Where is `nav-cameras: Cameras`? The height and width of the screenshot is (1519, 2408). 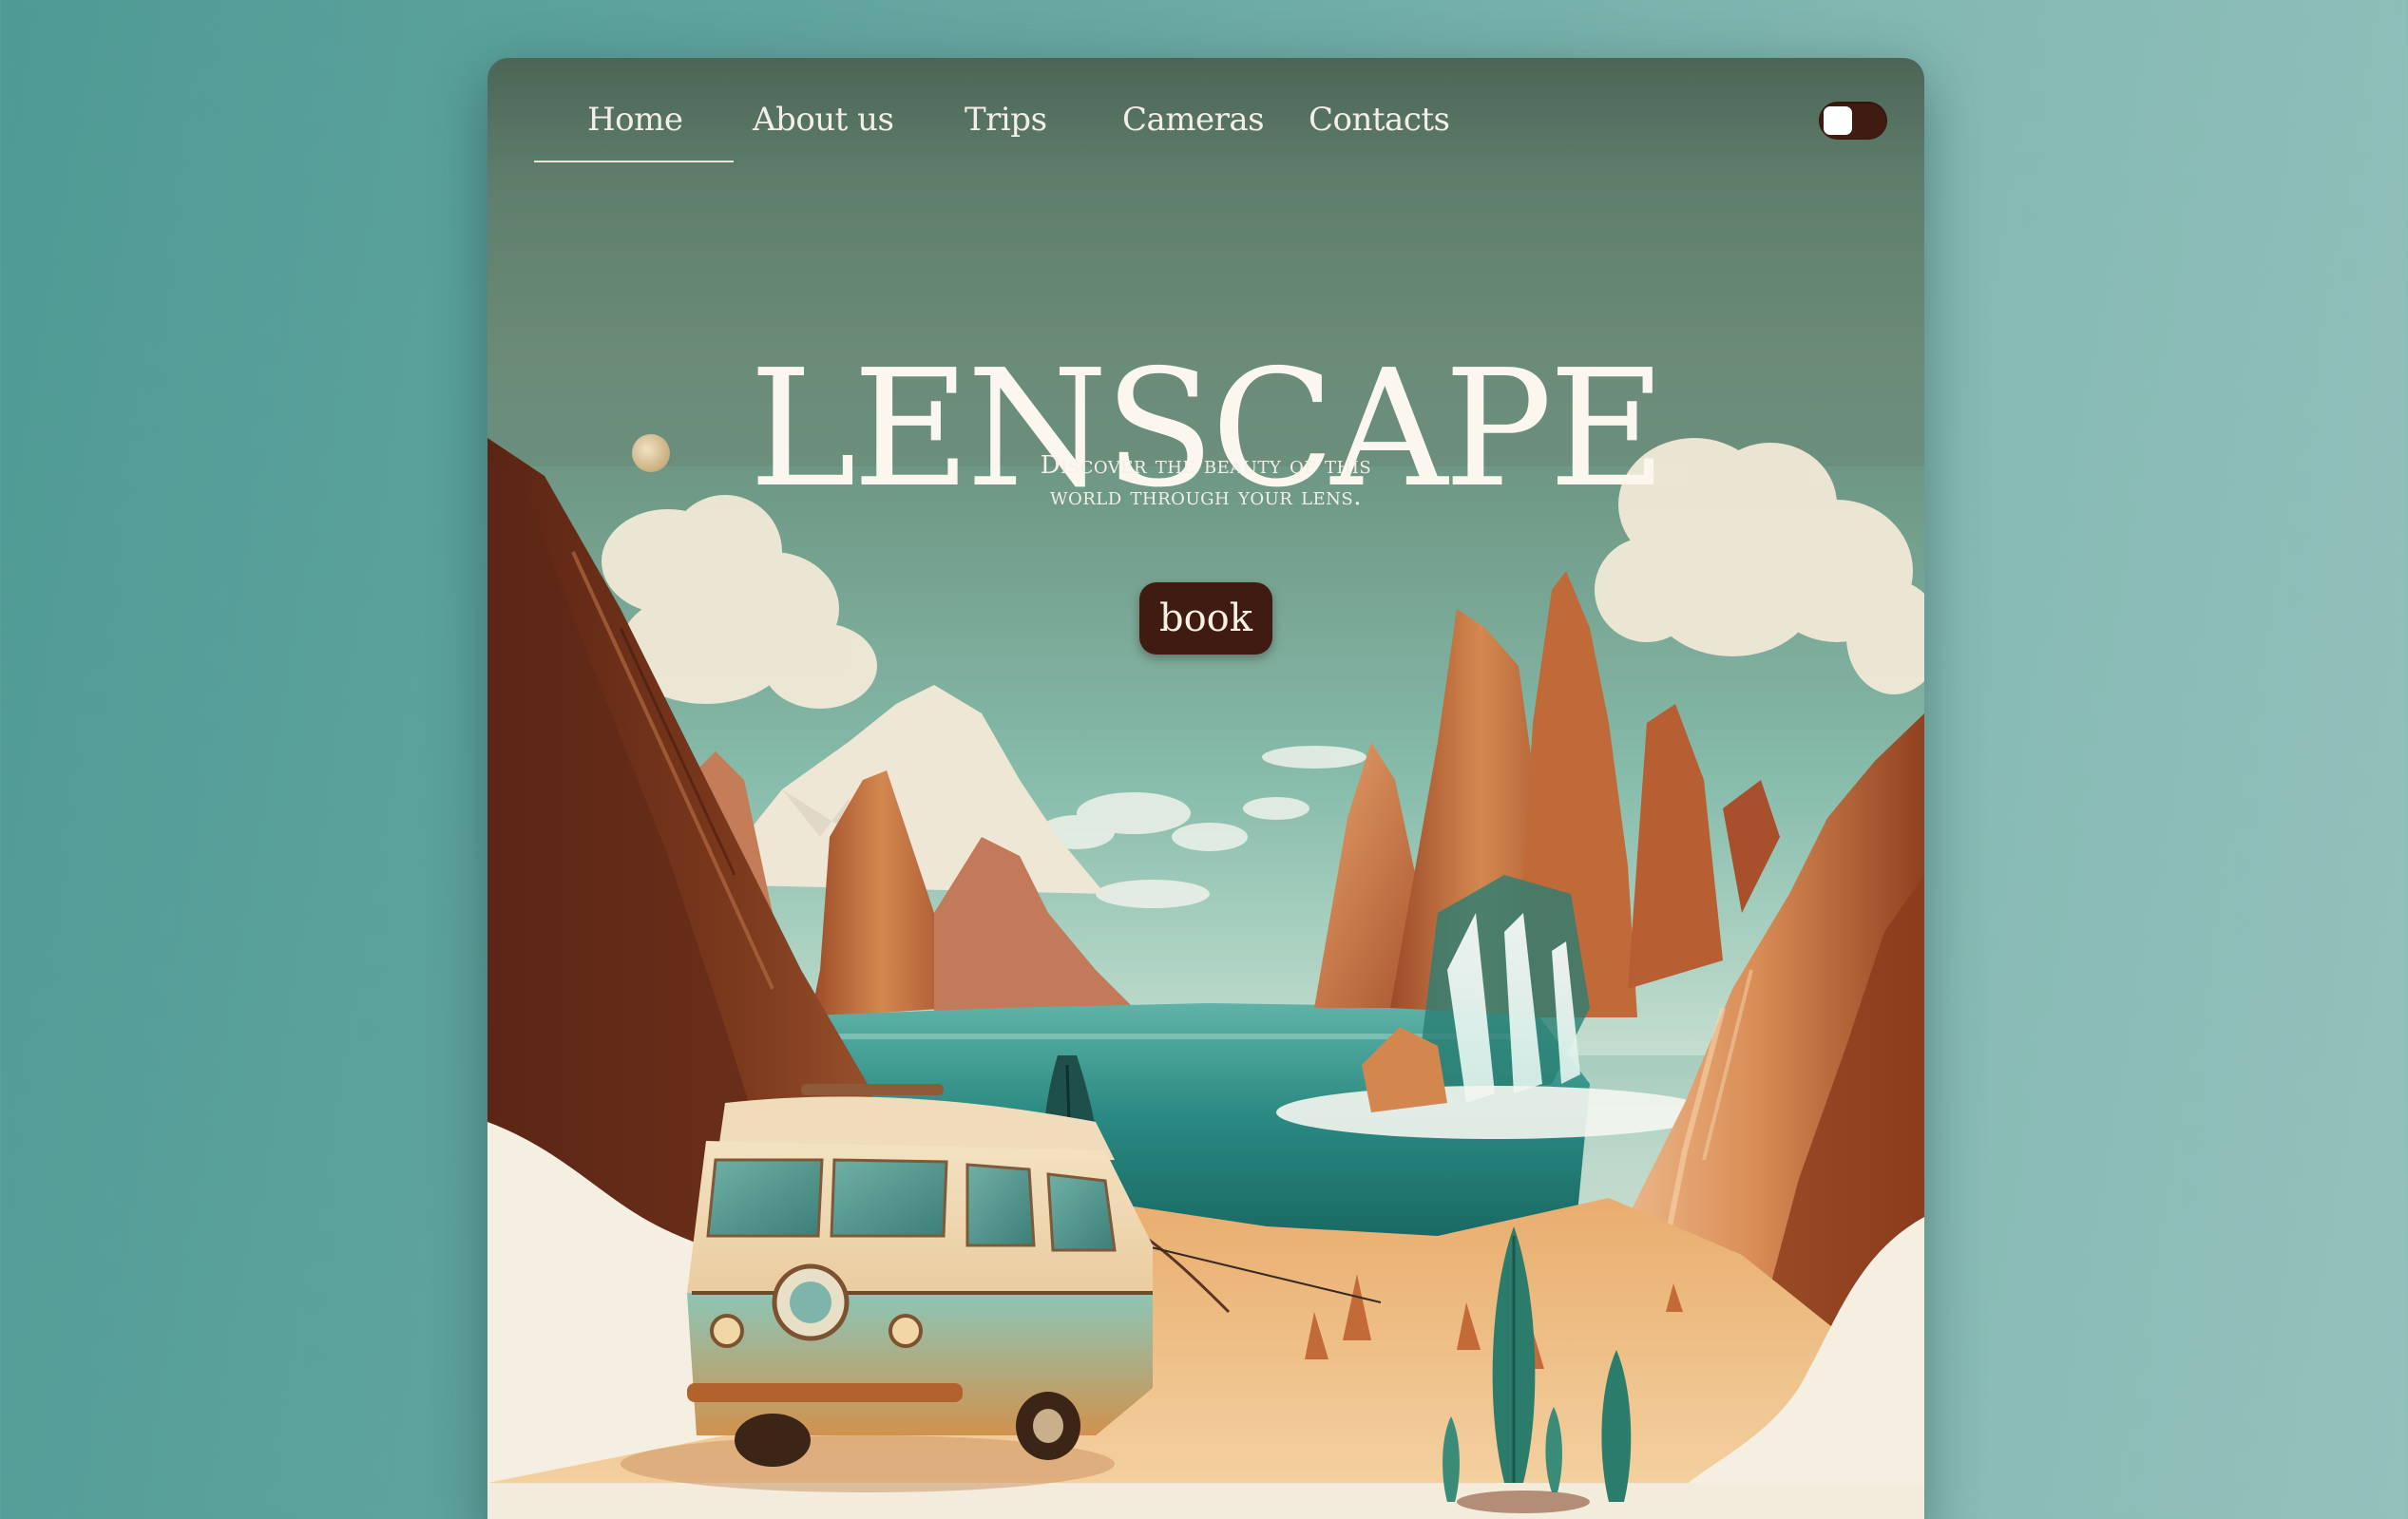 nav-cameras: Cameras is located at coordinates (1194, 119).